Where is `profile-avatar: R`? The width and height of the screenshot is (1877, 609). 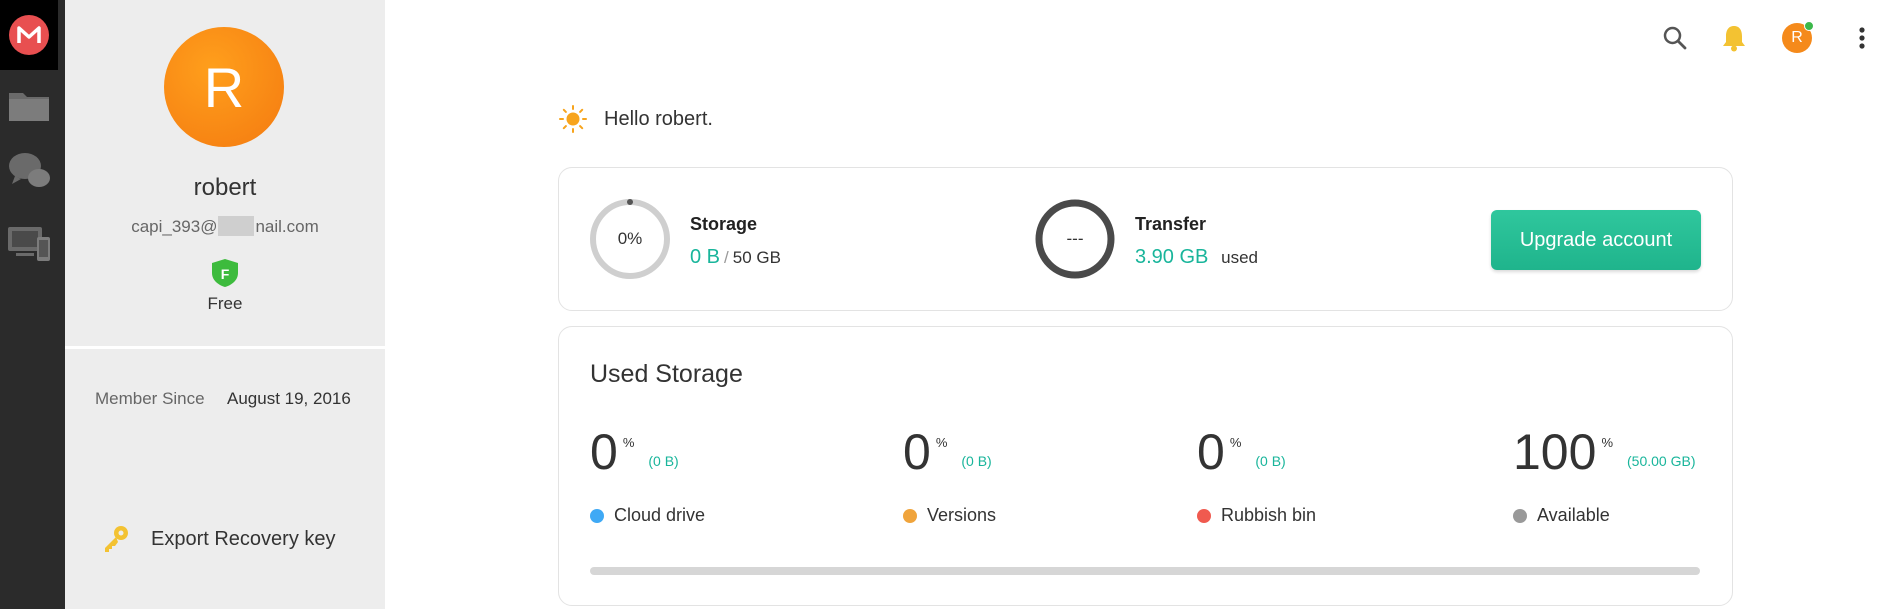
profile-avatar: R is located at coordinates (224, 87).